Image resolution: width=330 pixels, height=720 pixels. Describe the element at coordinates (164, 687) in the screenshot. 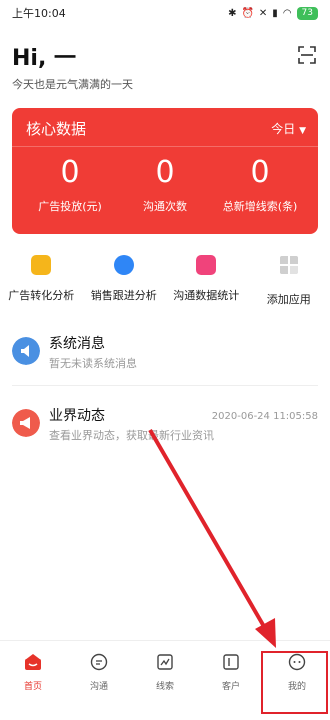

I see `tab-label: 线索` at that location.